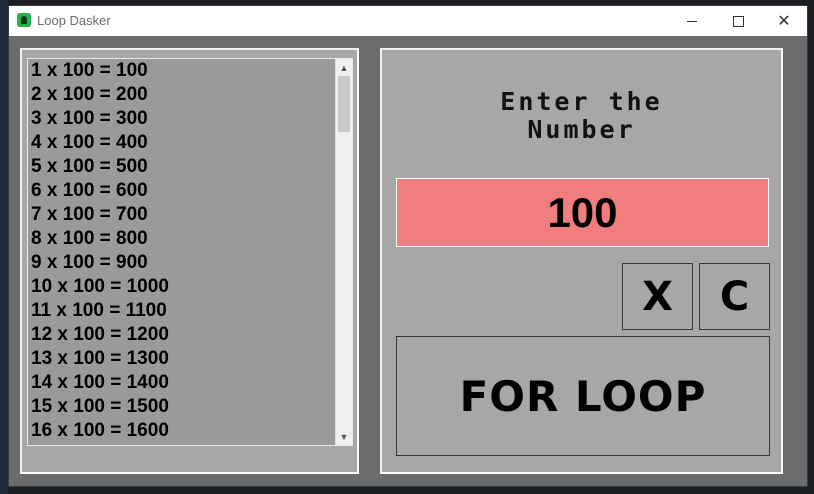 The height and width of the screenshot is (494, 814). I want to click on prompt-line-2: Number, so click(581, 129).